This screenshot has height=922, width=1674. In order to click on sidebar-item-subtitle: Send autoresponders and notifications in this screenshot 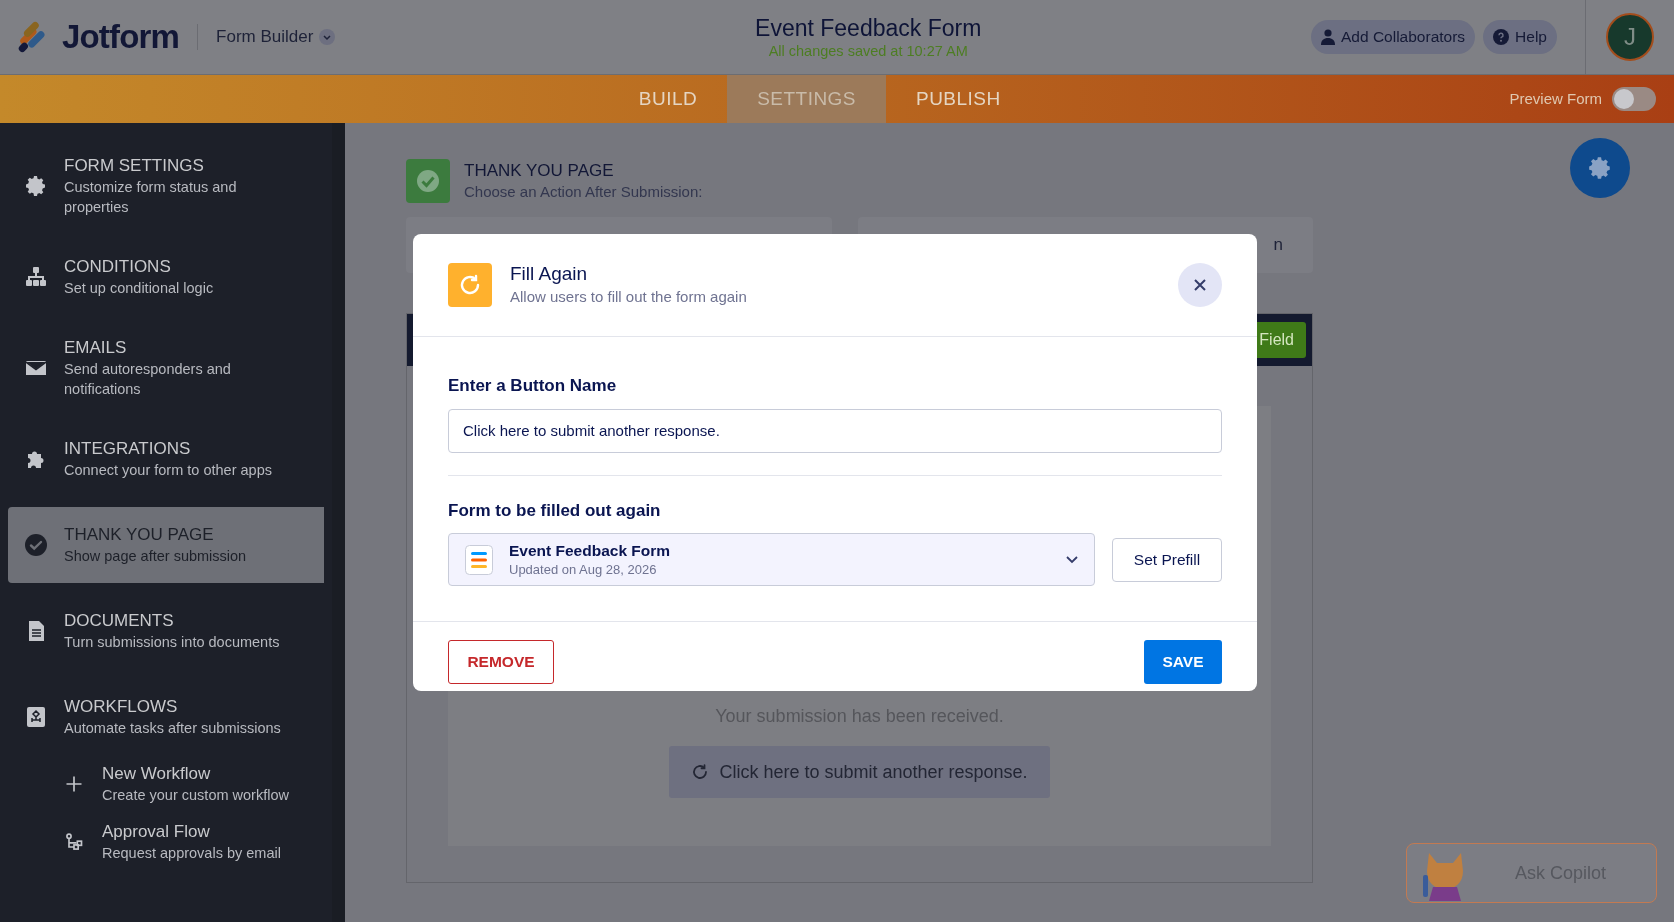, I will do `click(148, 379)`.